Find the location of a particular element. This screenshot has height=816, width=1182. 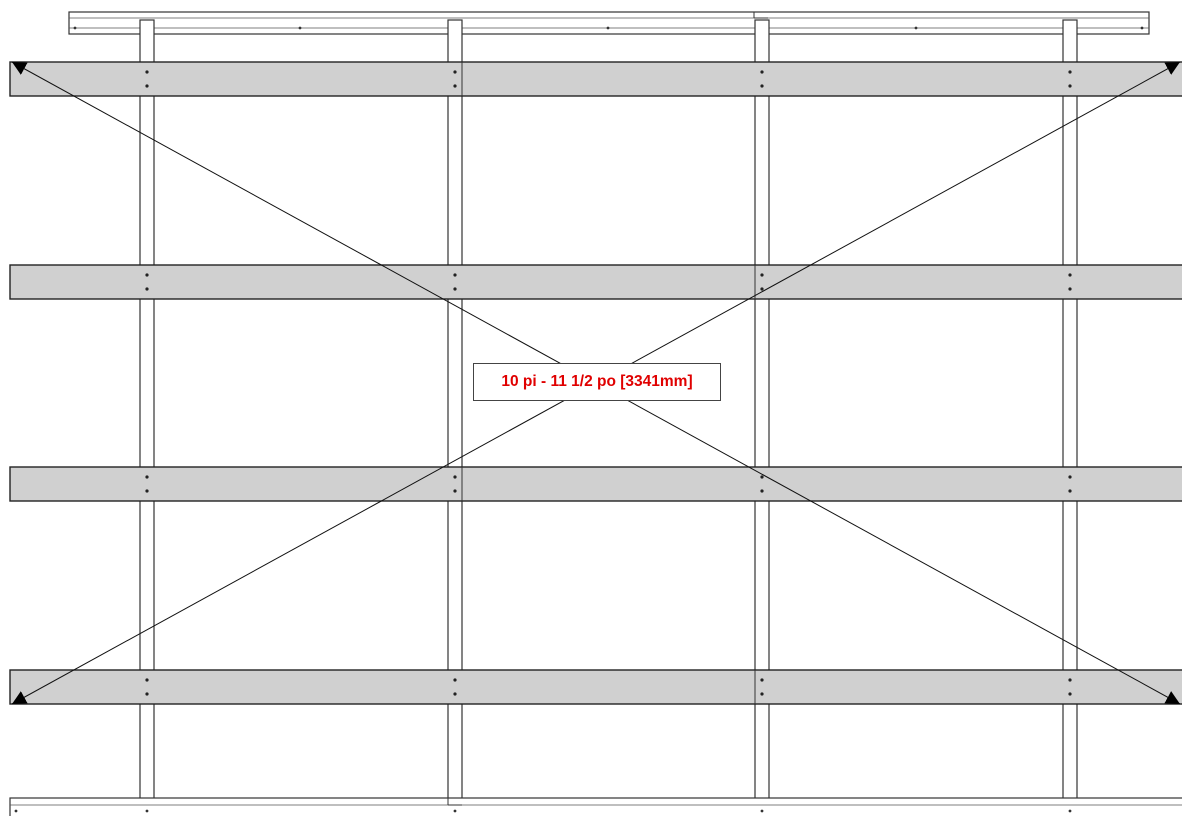

bottom-rail is located at coordinates (595, 806).